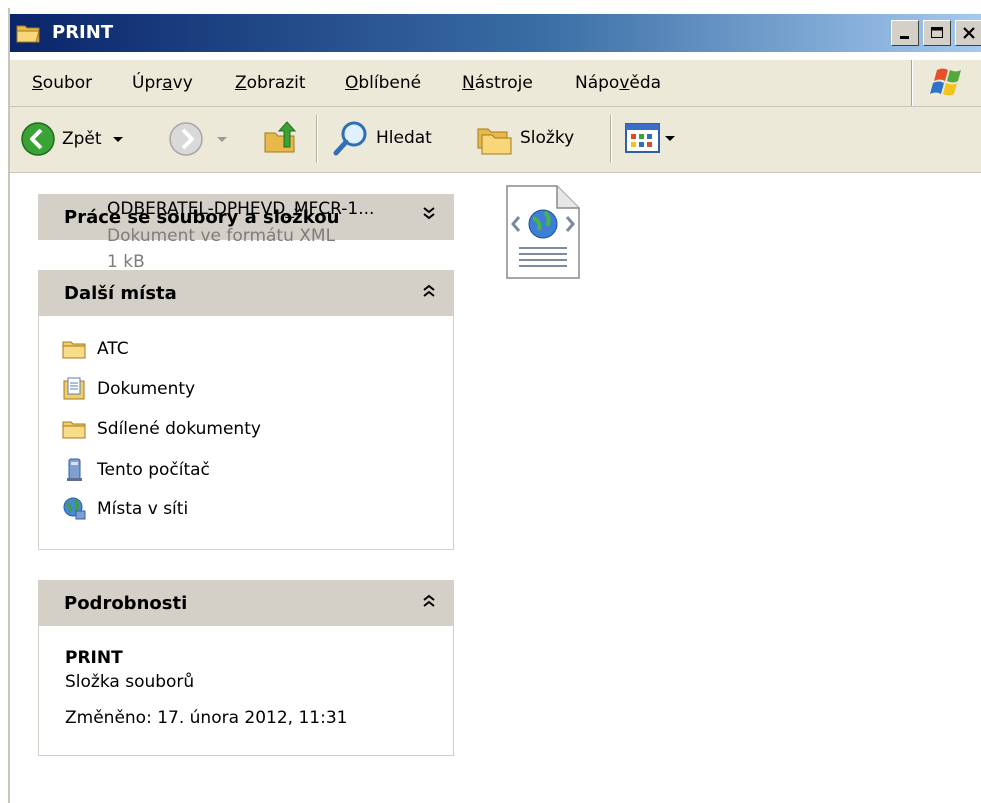 Image resolution: width=981 pixels, height=803 pixels. Describe the element at coordinates (670, 138) in the screenshot. I see `views-dropdown-icon` at that location.